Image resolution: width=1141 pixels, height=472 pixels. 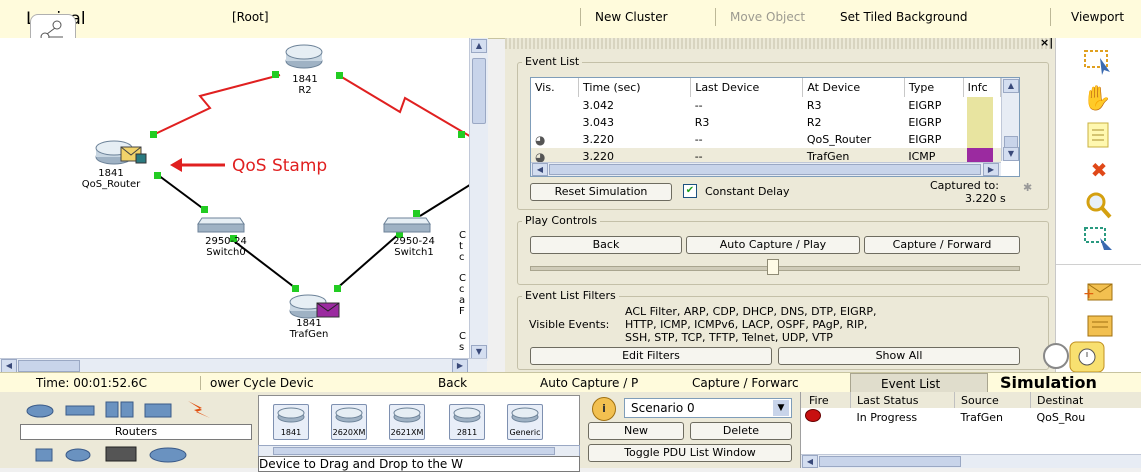 I want to click on mode-capture-forward-button: Capture / Forwarc, so click(x=745, y=383).